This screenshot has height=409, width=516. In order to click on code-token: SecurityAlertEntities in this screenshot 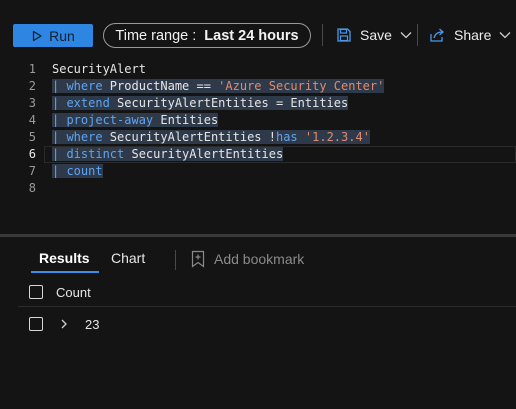, I will do `click(204, 154)`.